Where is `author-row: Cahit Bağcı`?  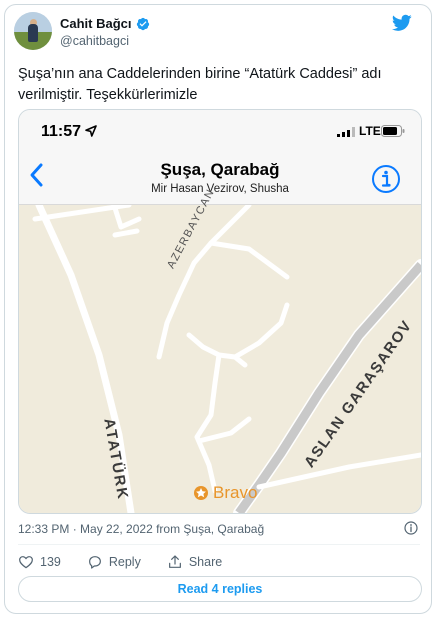 author-row: Cahit Bağcı is located at coordinates (105, 23).